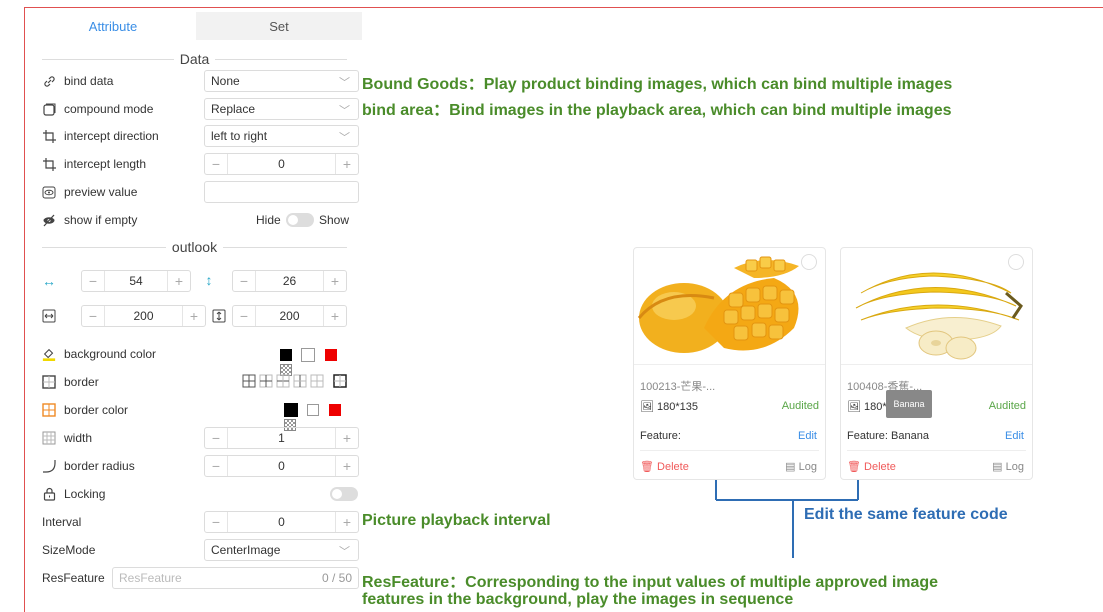 The image size is (1103, 612). I want to click on preview-value-input, so click(281, 192).